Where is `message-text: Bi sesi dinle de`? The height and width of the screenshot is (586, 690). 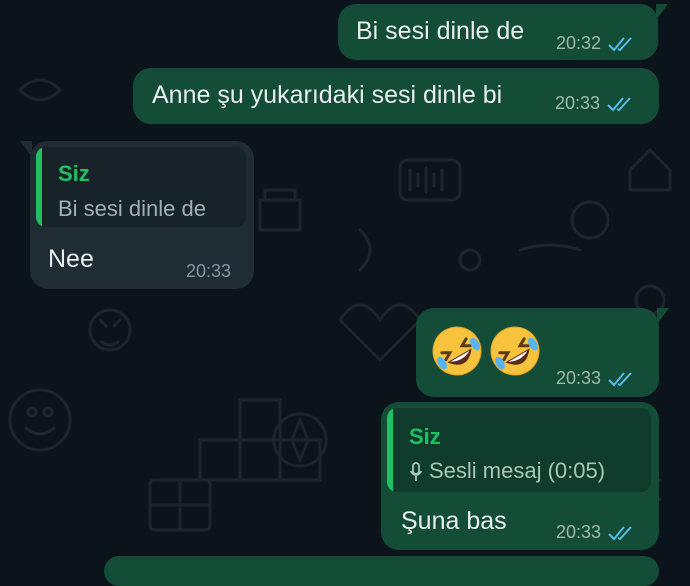 message-text: Bi sesi dinle de is located at coordinates (440, 31).